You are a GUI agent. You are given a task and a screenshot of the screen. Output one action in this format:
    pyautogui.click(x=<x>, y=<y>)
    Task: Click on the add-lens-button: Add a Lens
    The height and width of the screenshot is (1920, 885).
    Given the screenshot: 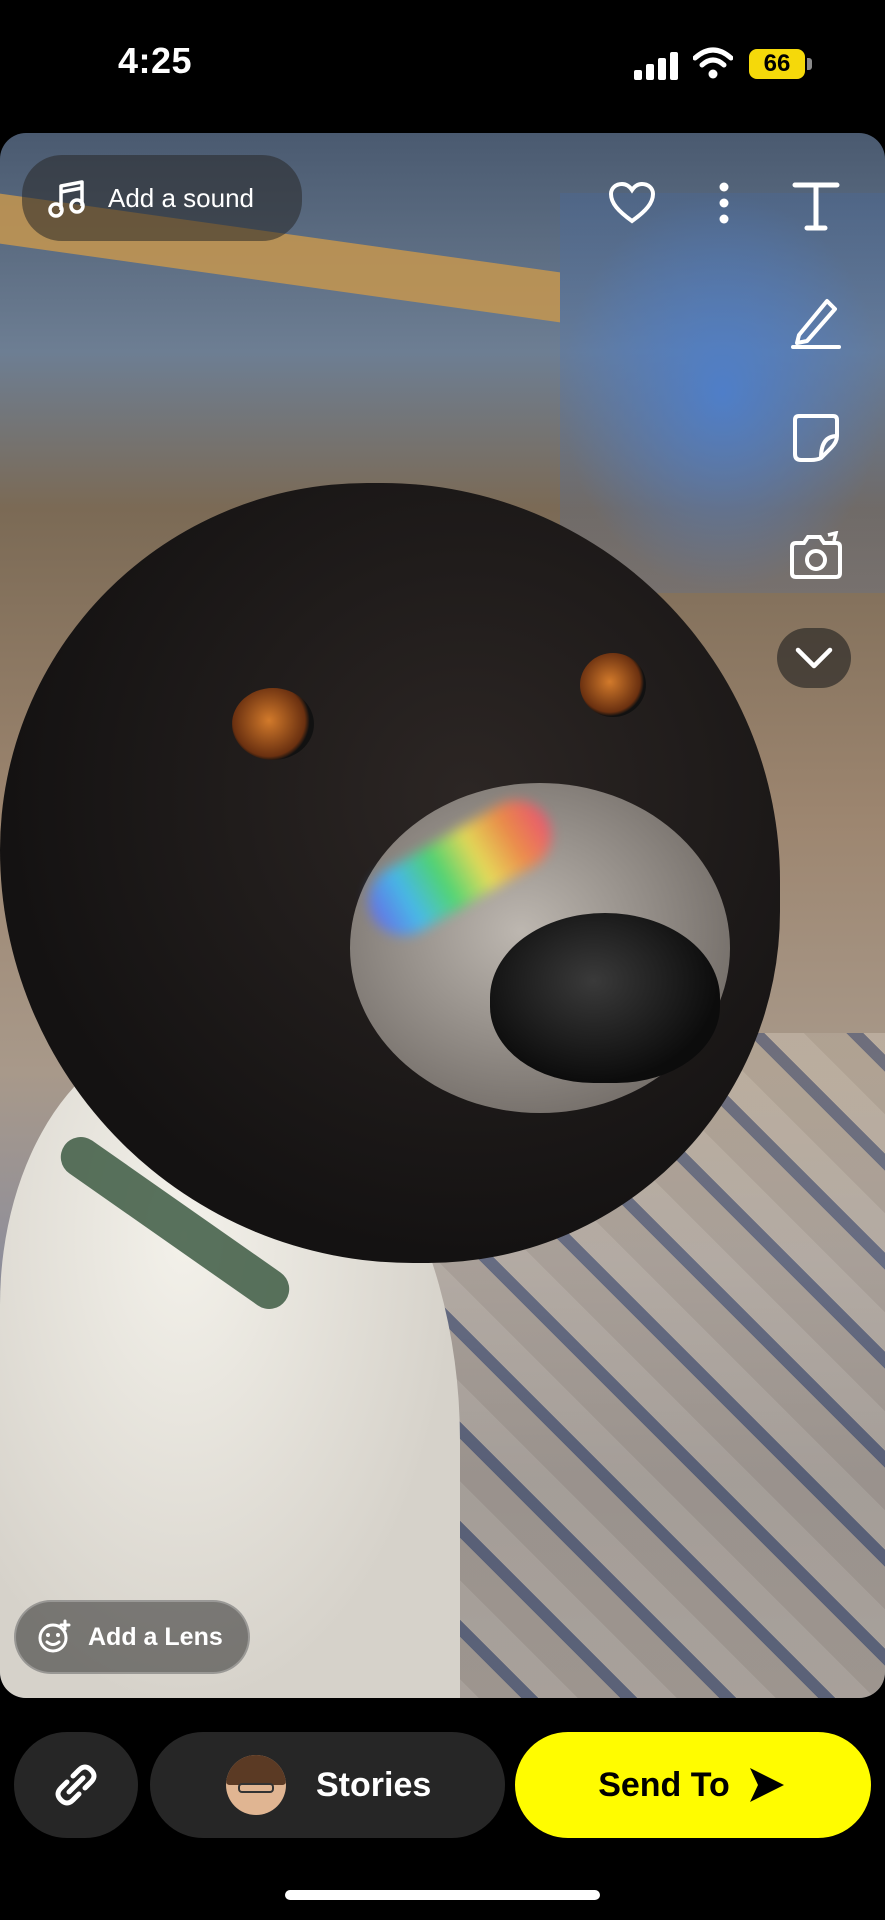 What is the action you would take?
    pyautogui.click(x=132, y=1637)
    